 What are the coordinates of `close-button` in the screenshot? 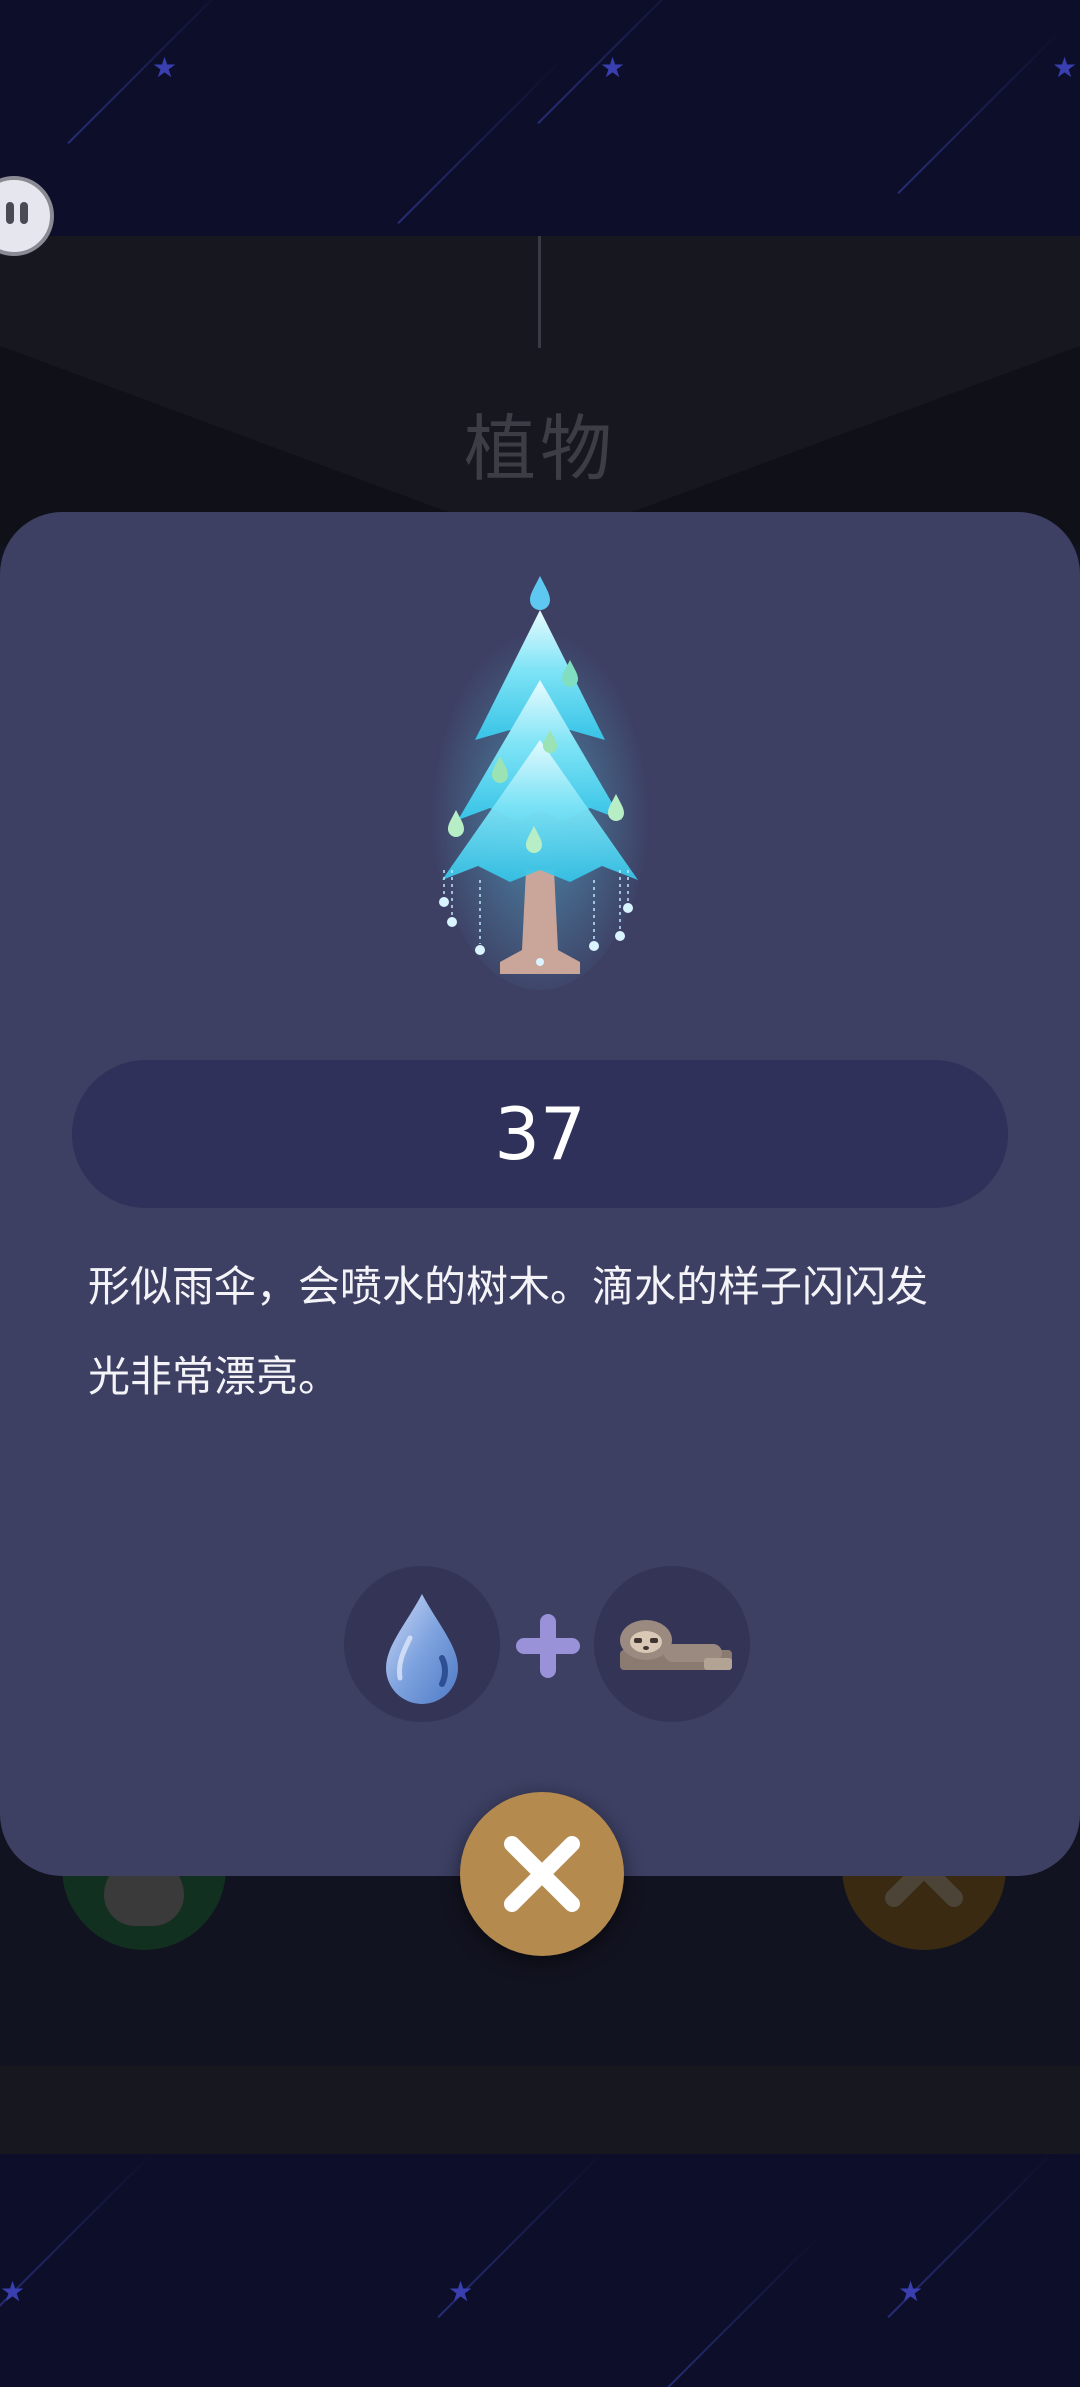 It's located at (542, 1874).